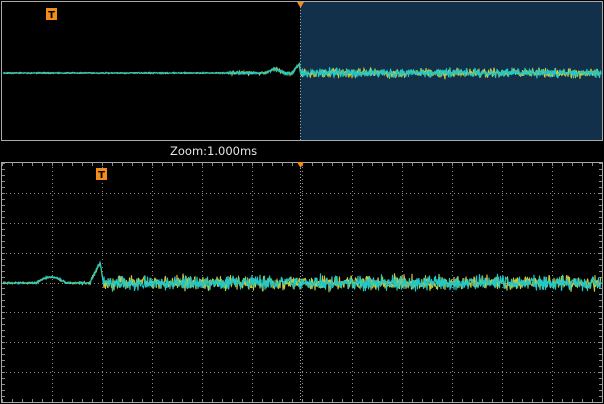 The height and width of the screenshot is (404, 604). I want to click on overview-trigger-marker: T, so click(51, 14).